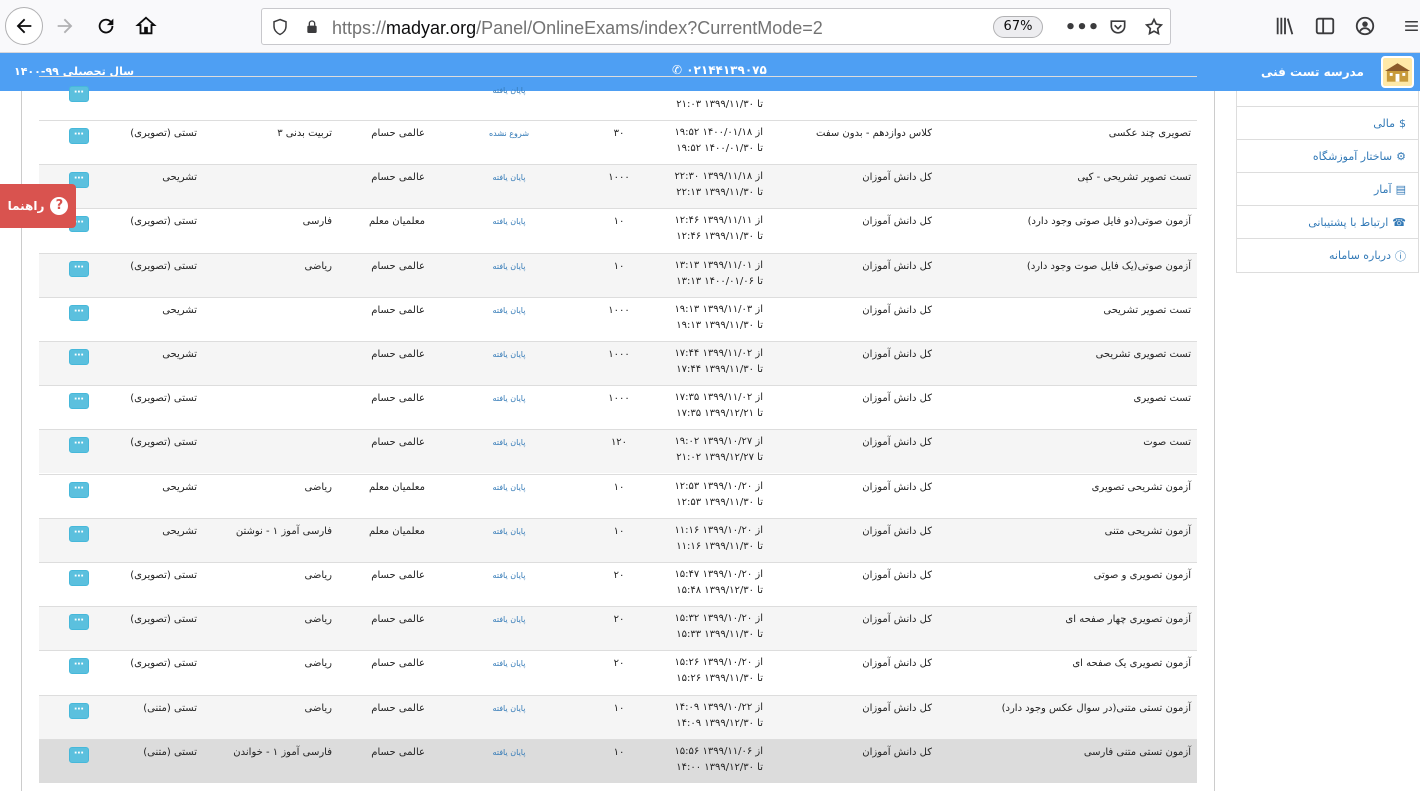  I want to click on end-date: تا ۱۳۹۹/۱۲/۲۷ ۲۱:۰۲, so click(719, 458).